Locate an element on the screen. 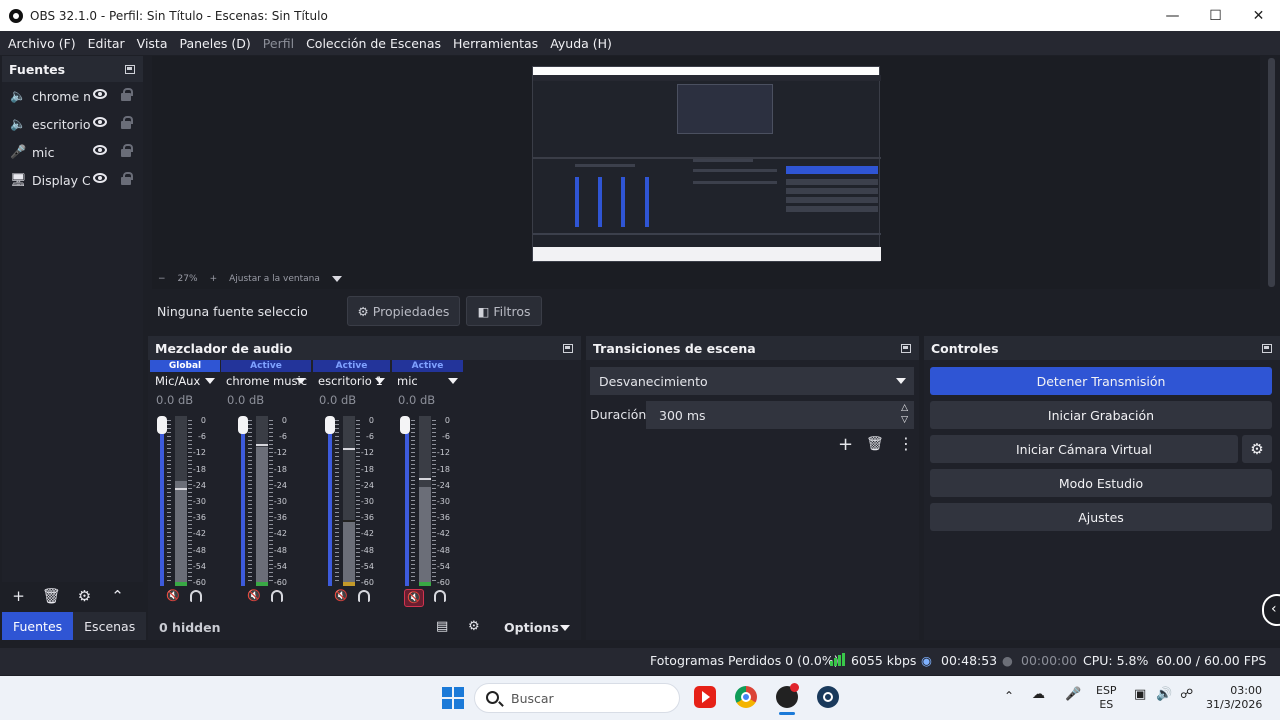 This screenshot has height=720, width=1280. source-item: 🔈 escritorio is located at coordinates (72, 124).